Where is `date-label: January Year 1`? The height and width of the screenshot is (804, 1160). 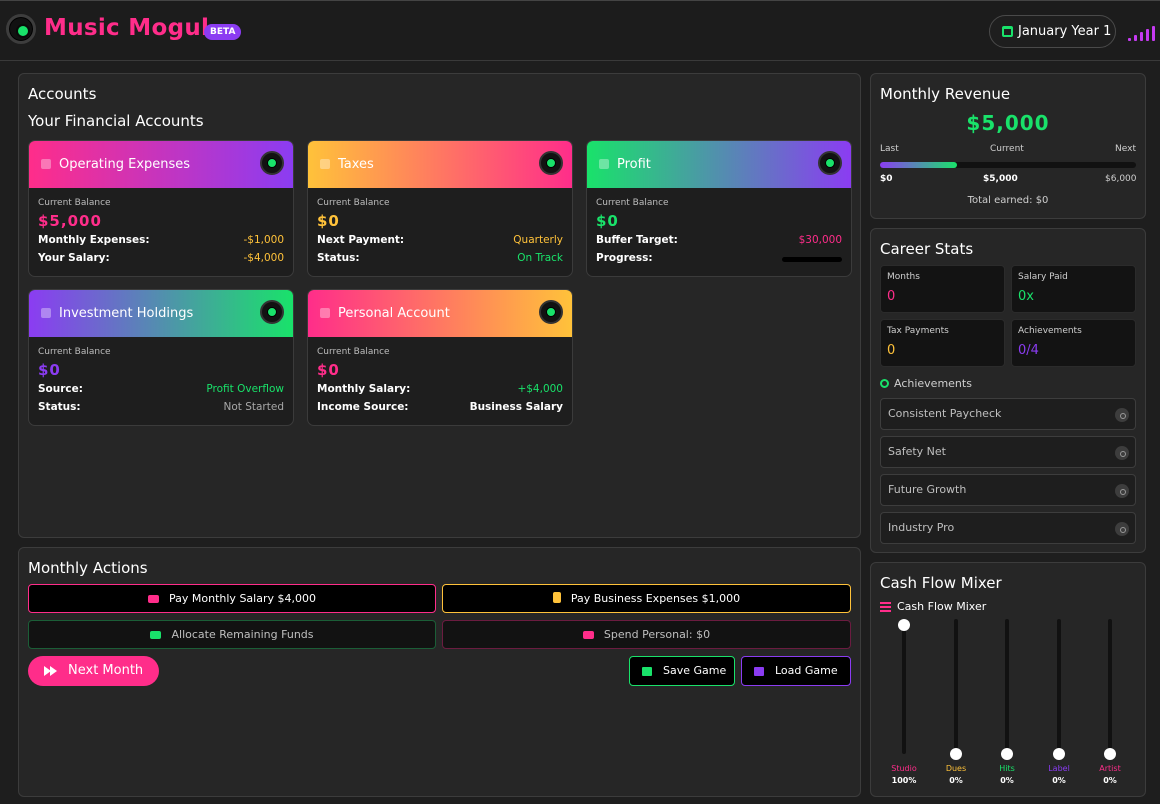 date-label: January Year 1 is located at coordinates (1065, 31).